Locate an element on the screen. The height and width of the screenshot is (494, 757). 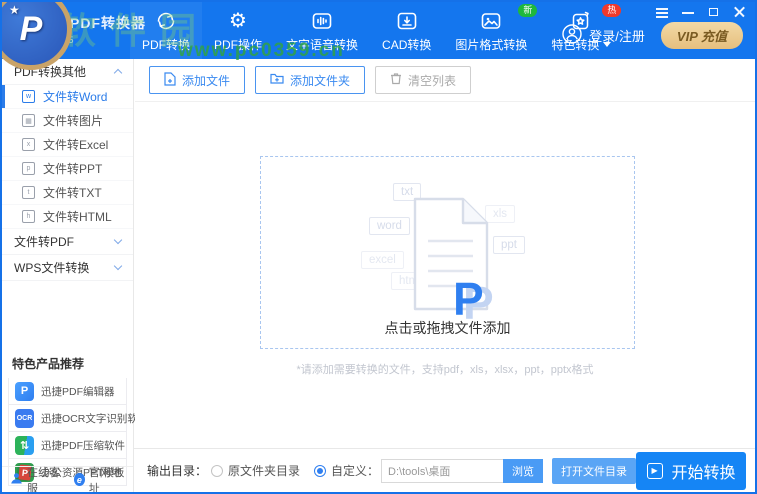
image-doc-icon: ▦ is located at coordinates (28, 120).